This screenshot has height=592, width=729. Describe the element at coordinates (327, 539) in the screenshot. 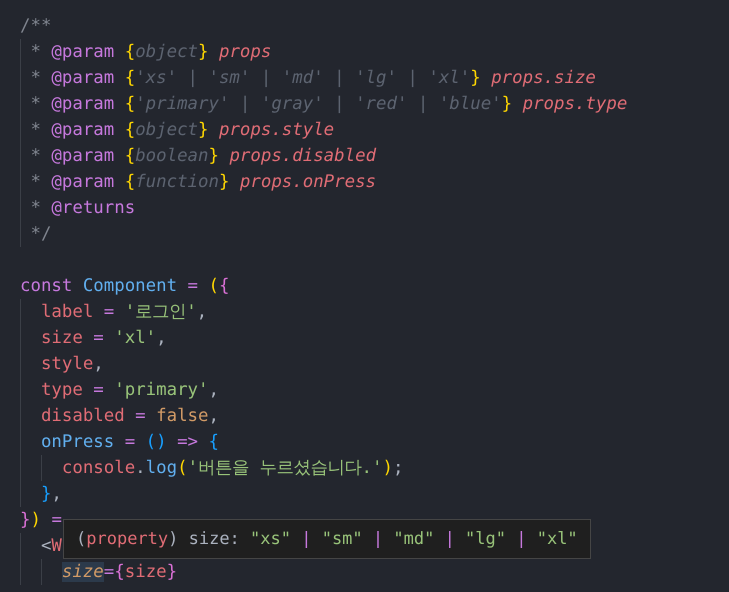

I see `tooltip-text: (property) size: "xs" | "sm" | "md" | "lg" | "xl"` at that location.